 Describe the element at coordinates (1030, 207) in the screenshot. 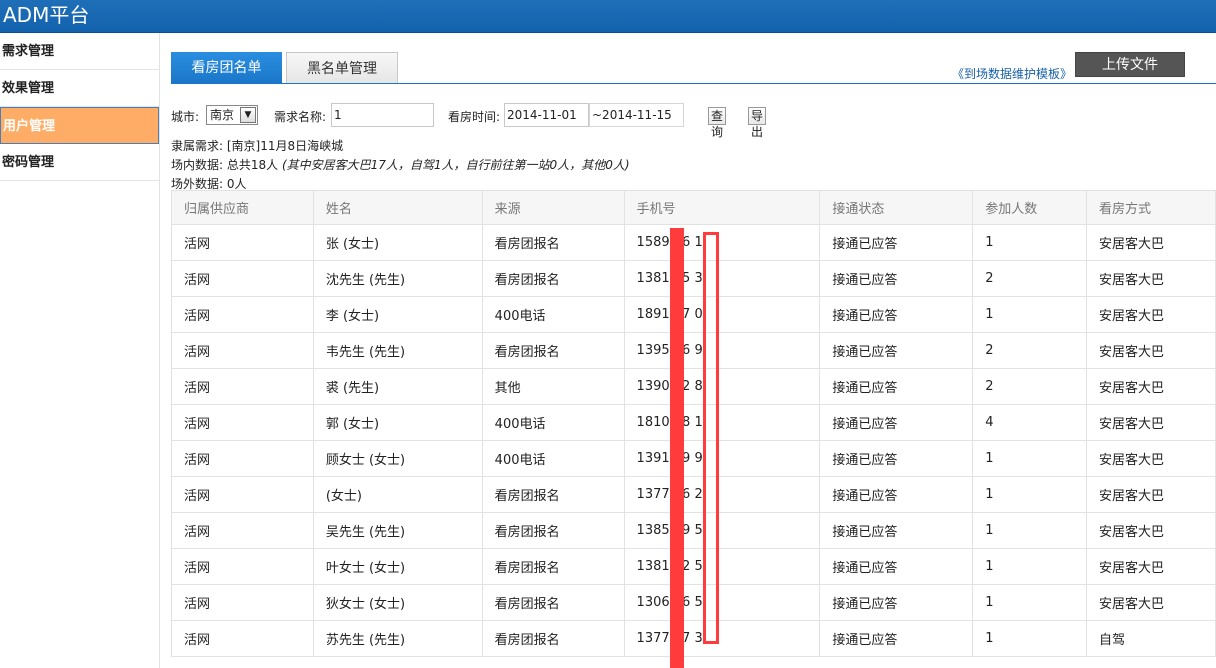

I see `col-header-count: 参加人数` at that location.